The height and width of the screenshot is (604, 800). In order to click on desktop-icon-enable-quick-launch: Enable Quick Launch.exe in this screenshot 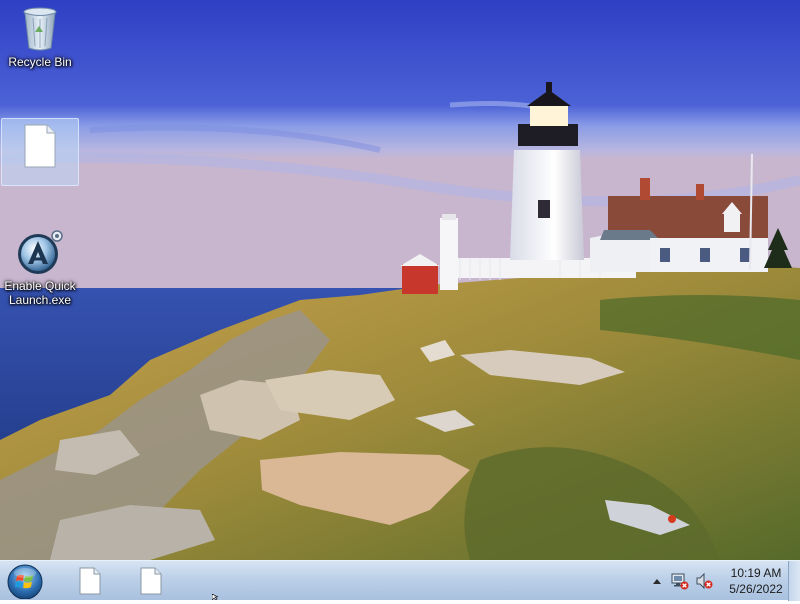, I will do `click(40, 271)`.